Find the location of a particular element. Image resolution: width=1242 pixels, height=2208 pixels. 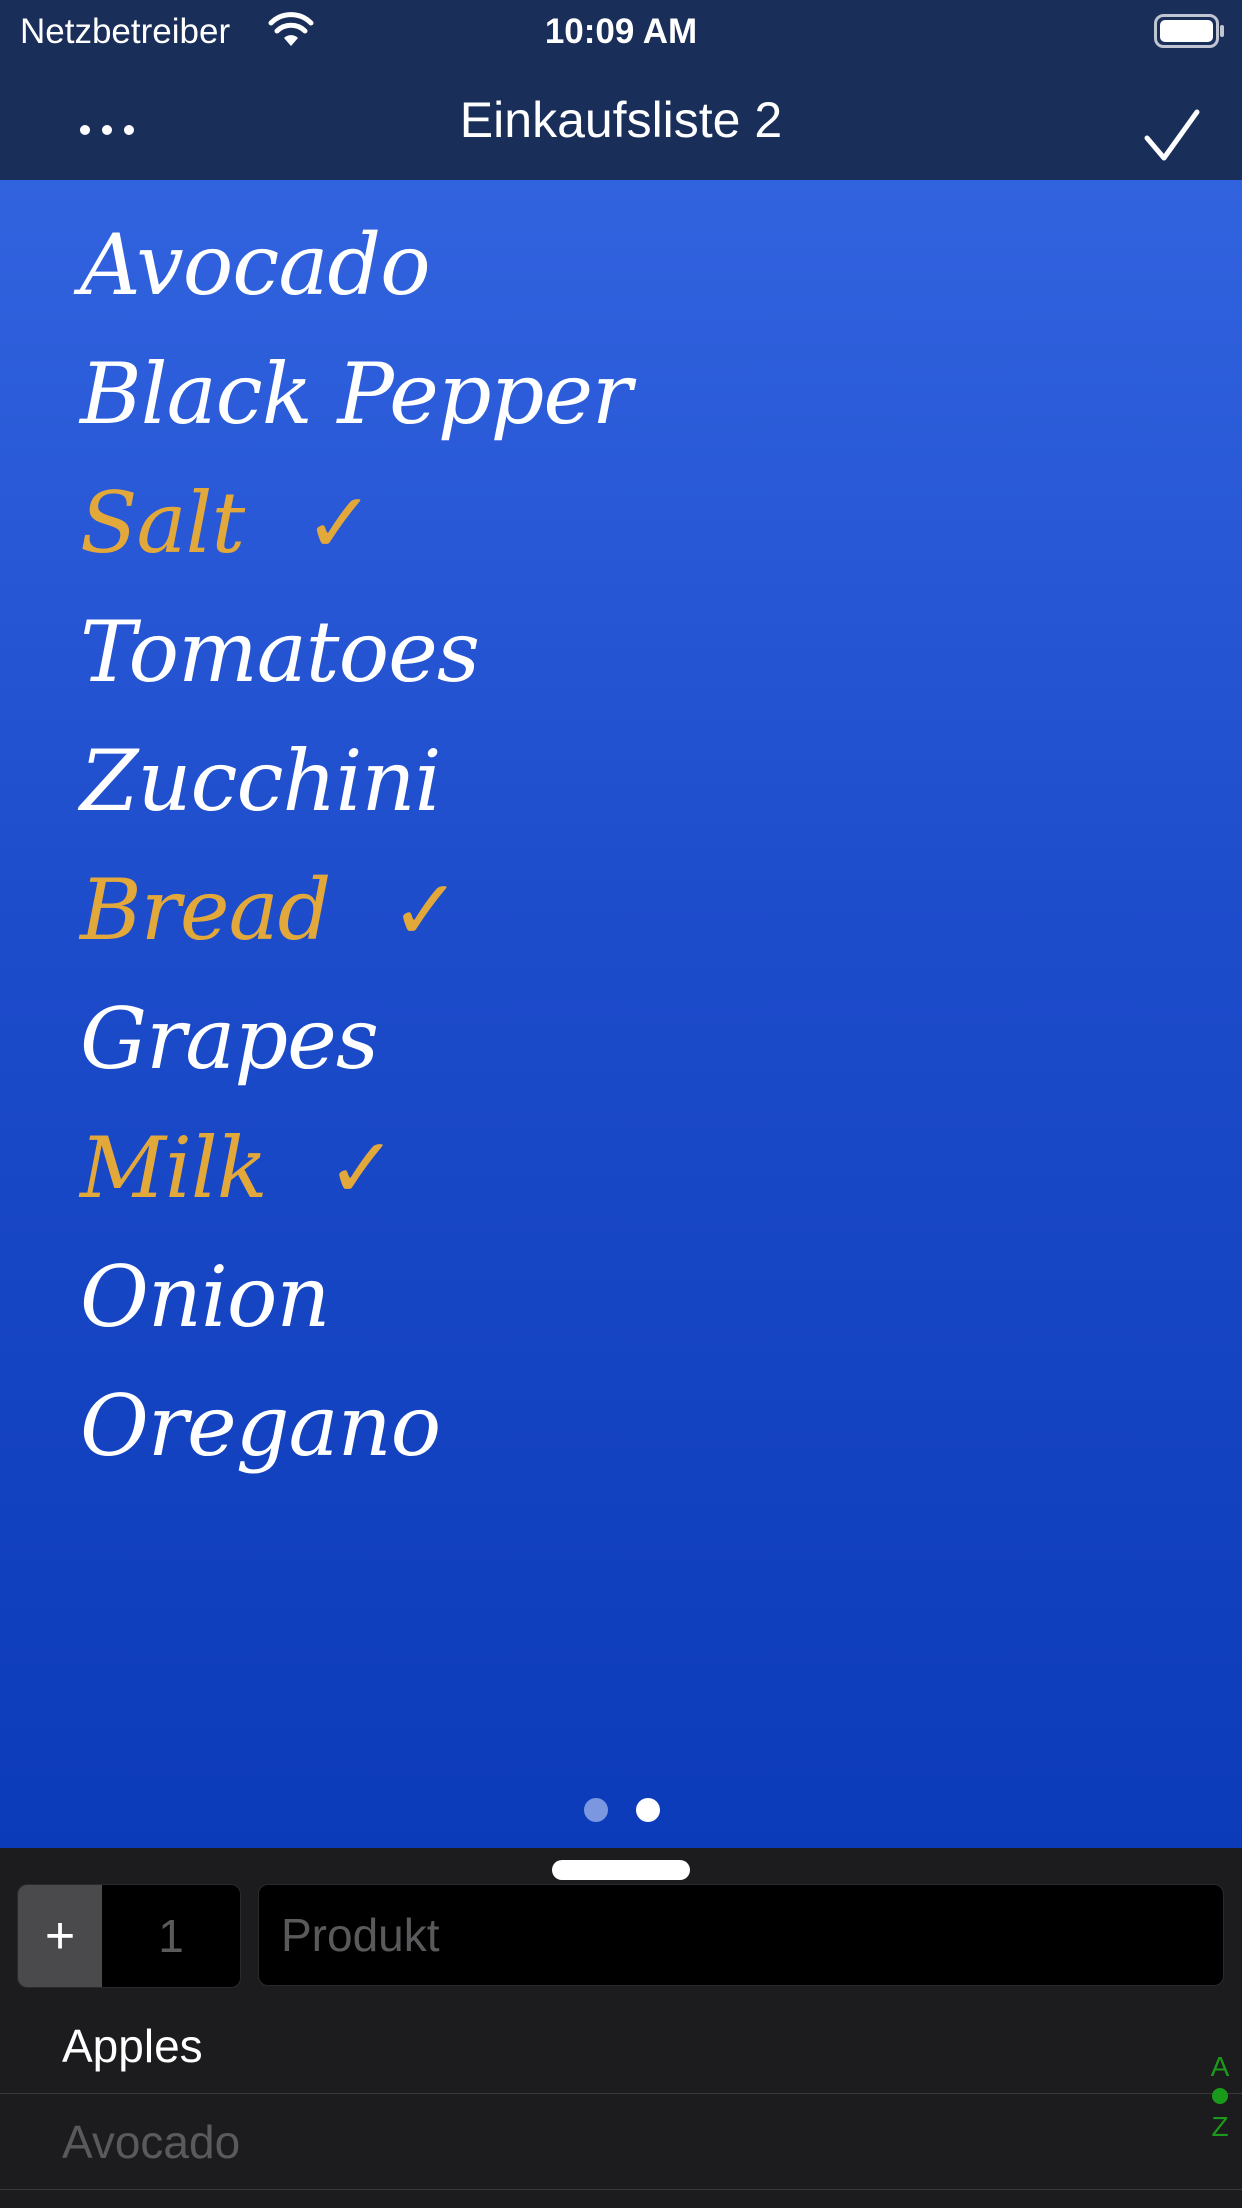

list-item: Avocado is located at coordinates (355, 264).